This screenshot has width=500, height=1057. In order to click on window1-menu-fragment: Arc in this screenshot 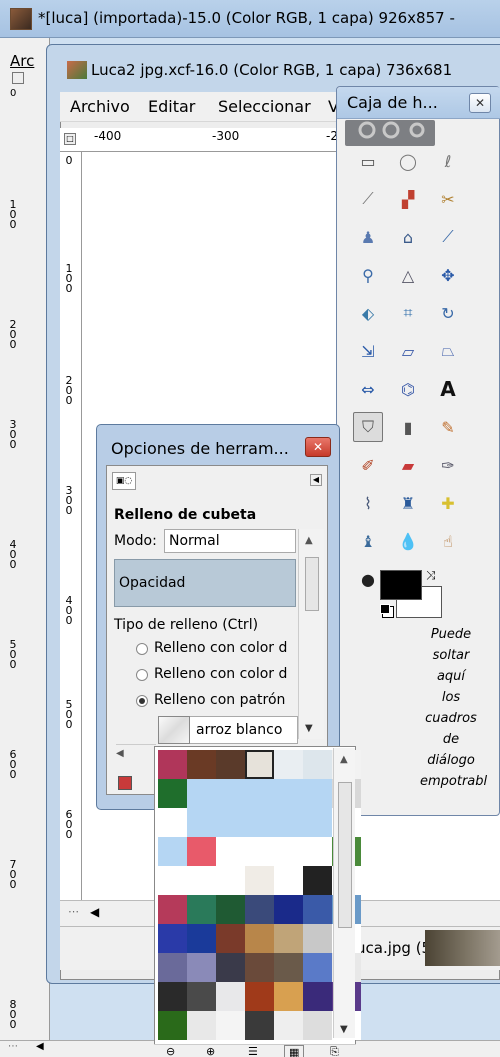, I will do `click(22, 61)`.